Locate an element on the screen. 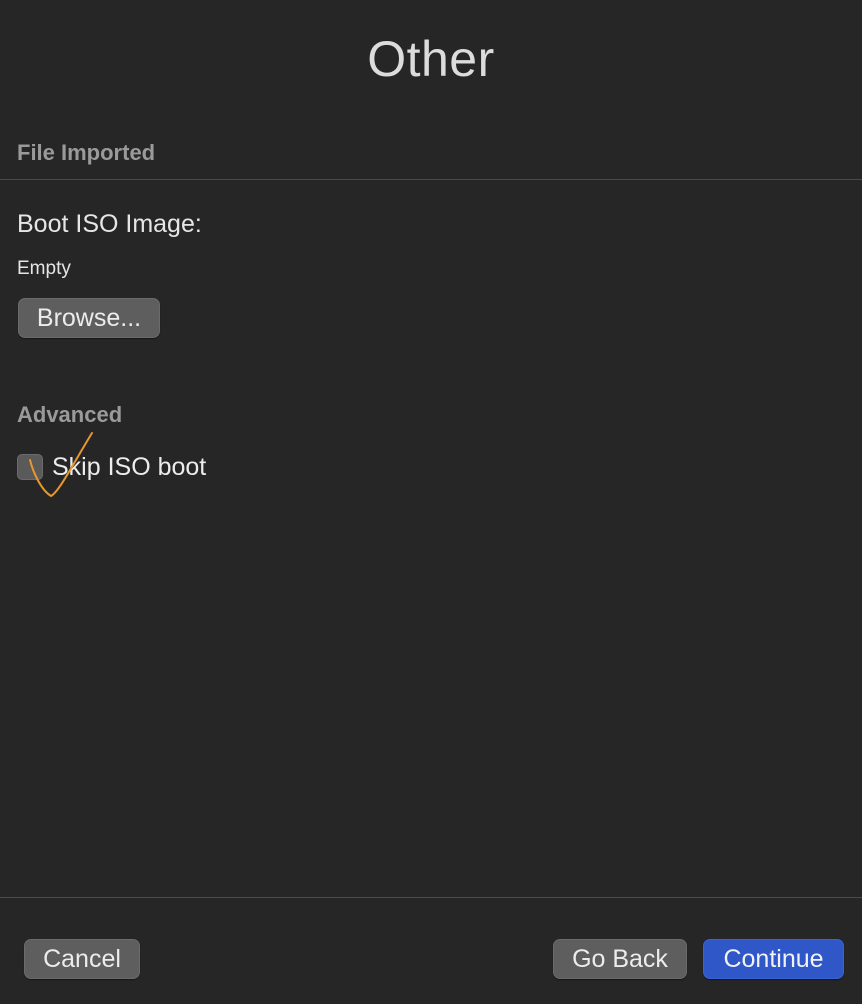 The image size is (862, 1004). boot-iso-value: Empty is located at coordinates (44, 268).